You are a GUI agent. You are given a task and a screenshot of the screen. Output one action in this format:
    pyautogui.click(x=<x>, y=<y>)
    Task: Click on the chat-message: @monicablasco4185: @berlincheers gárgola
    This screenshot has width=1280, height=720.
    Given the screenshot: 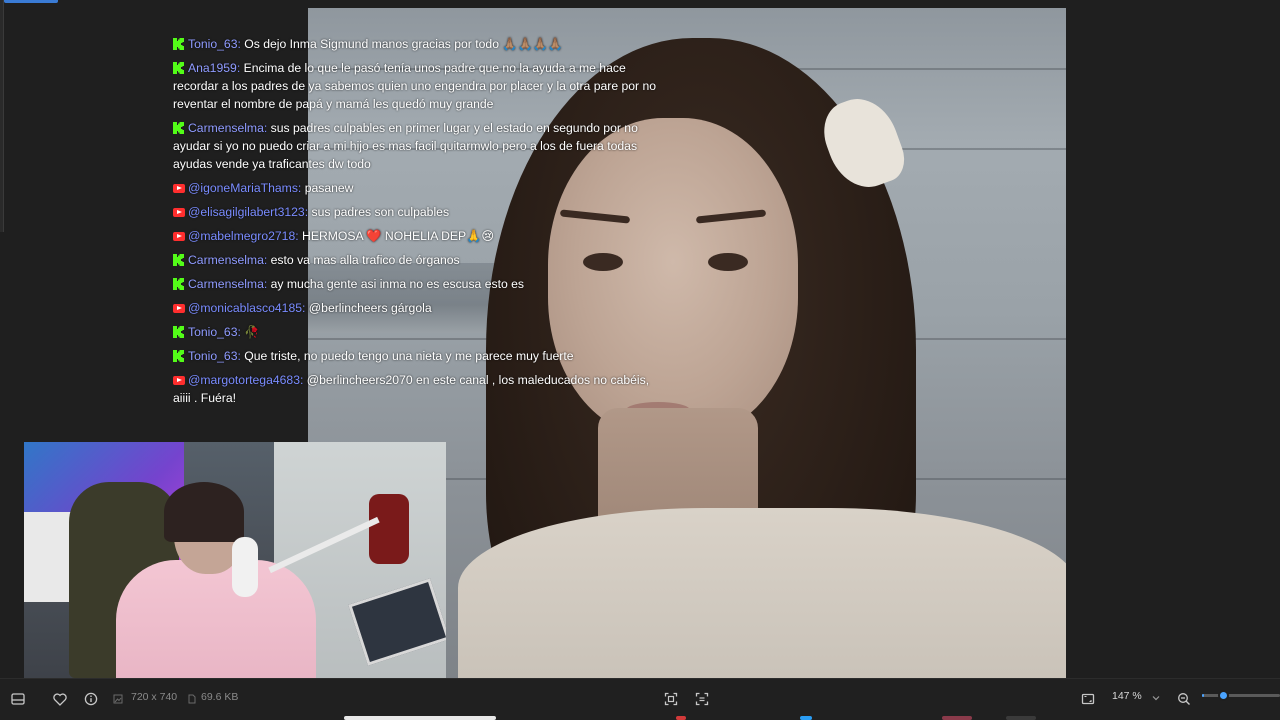 What is the action you would take?
    pyautogui.click(x=418, y=308)
    